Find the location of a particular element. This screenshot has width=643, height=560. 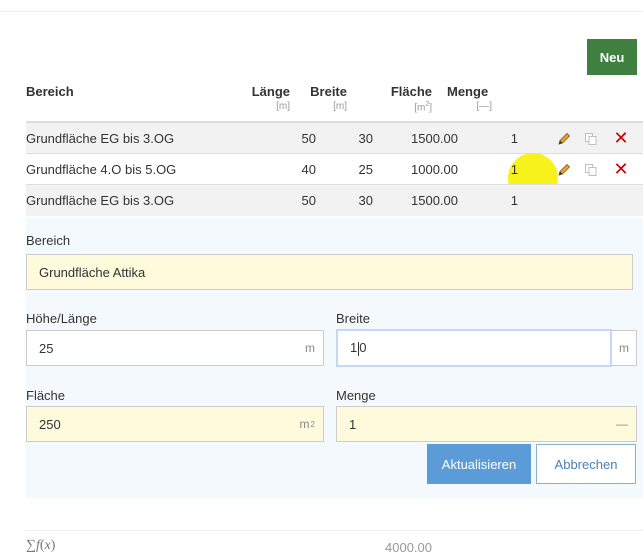

column-header-flaeche: Fläche is located at coordinates (411, 91).